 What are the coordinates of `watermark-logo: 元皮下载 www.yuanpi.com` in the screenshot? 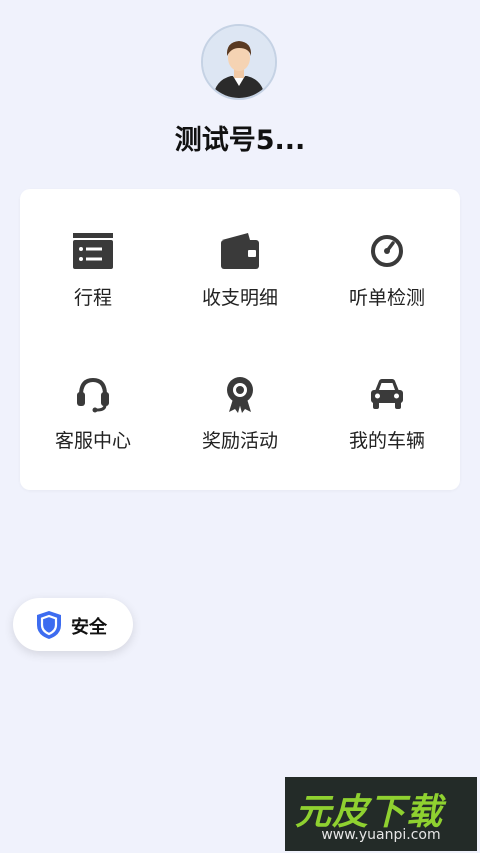 It's located at (381, 814).